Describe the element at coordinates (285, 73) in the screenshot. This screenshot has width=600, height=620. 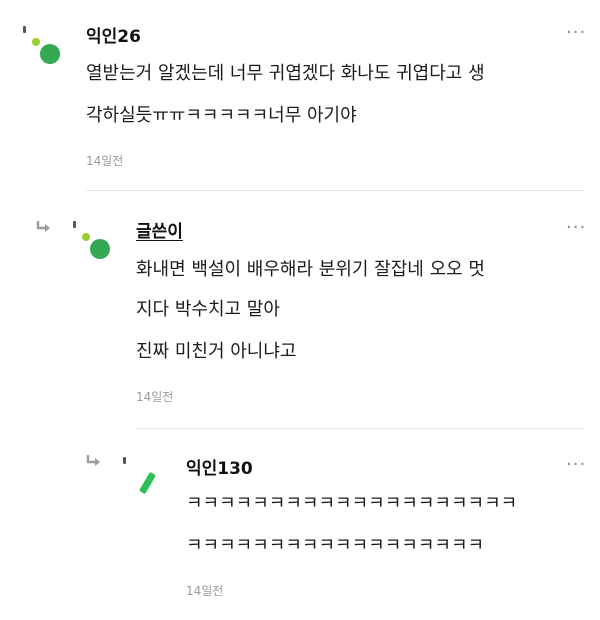
I see `comment-text-line: 열받는거 알겠는데 너무 귀엽겠다 화나도 귀엽다고 생` at that location.